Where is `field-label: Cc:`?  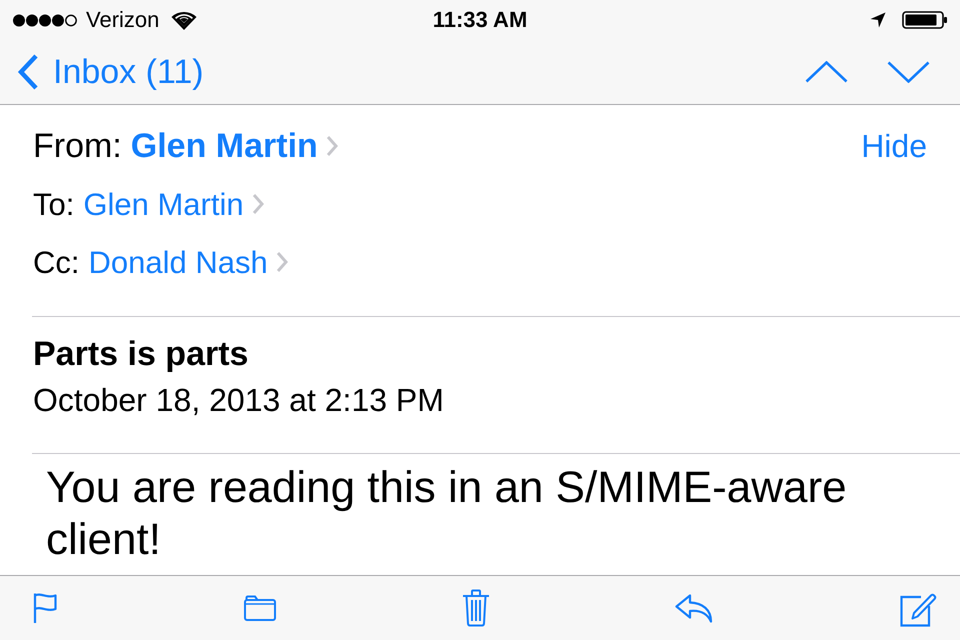
field-label: Cc: is located at coordinates (56, 262).